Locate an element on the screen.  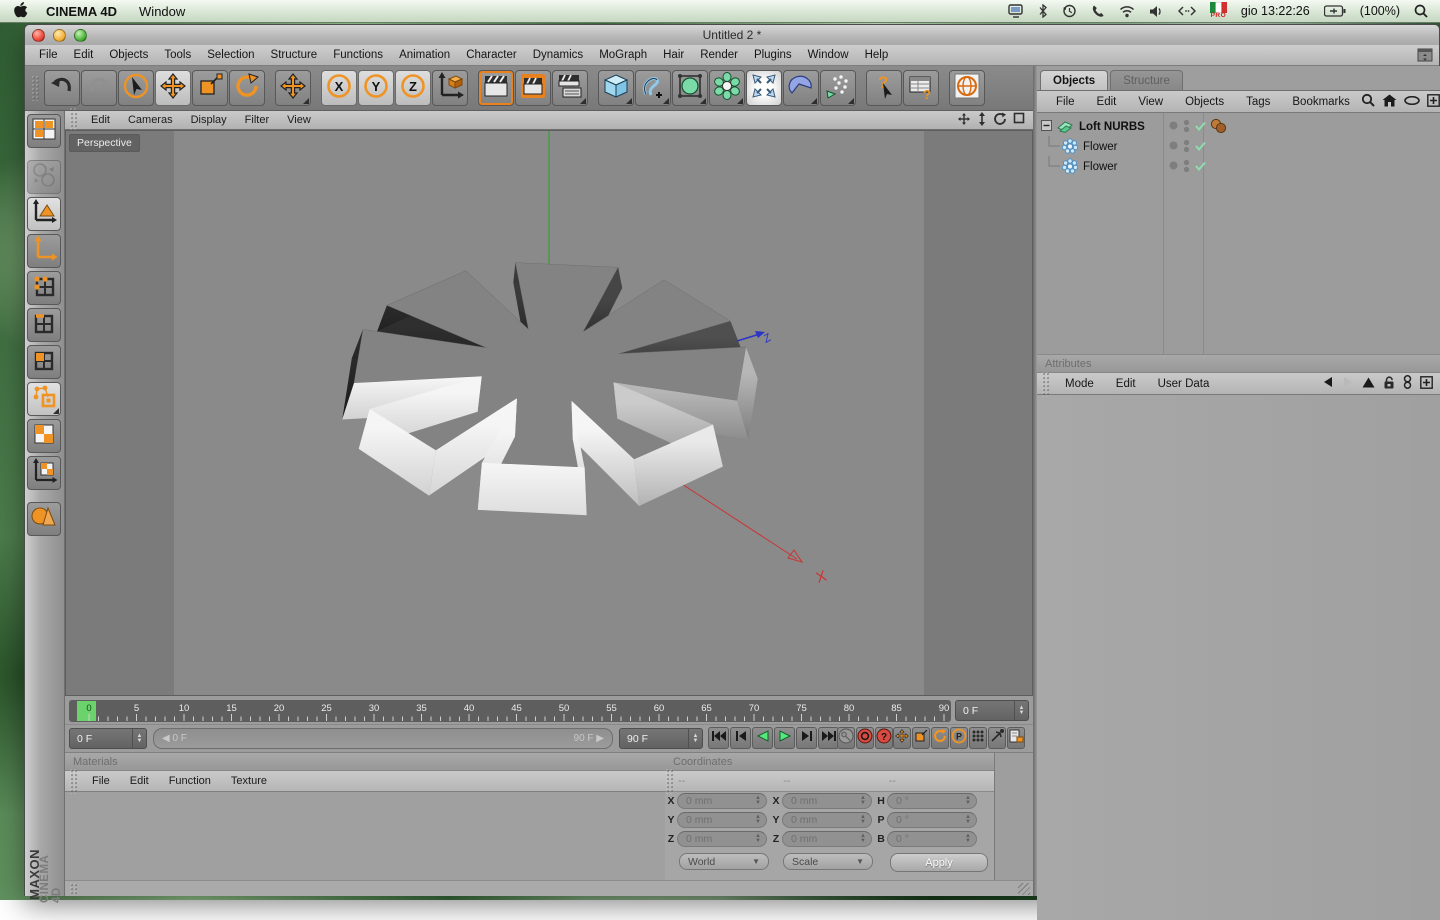
add-panel-icon is located at coordinates (1433, 102).